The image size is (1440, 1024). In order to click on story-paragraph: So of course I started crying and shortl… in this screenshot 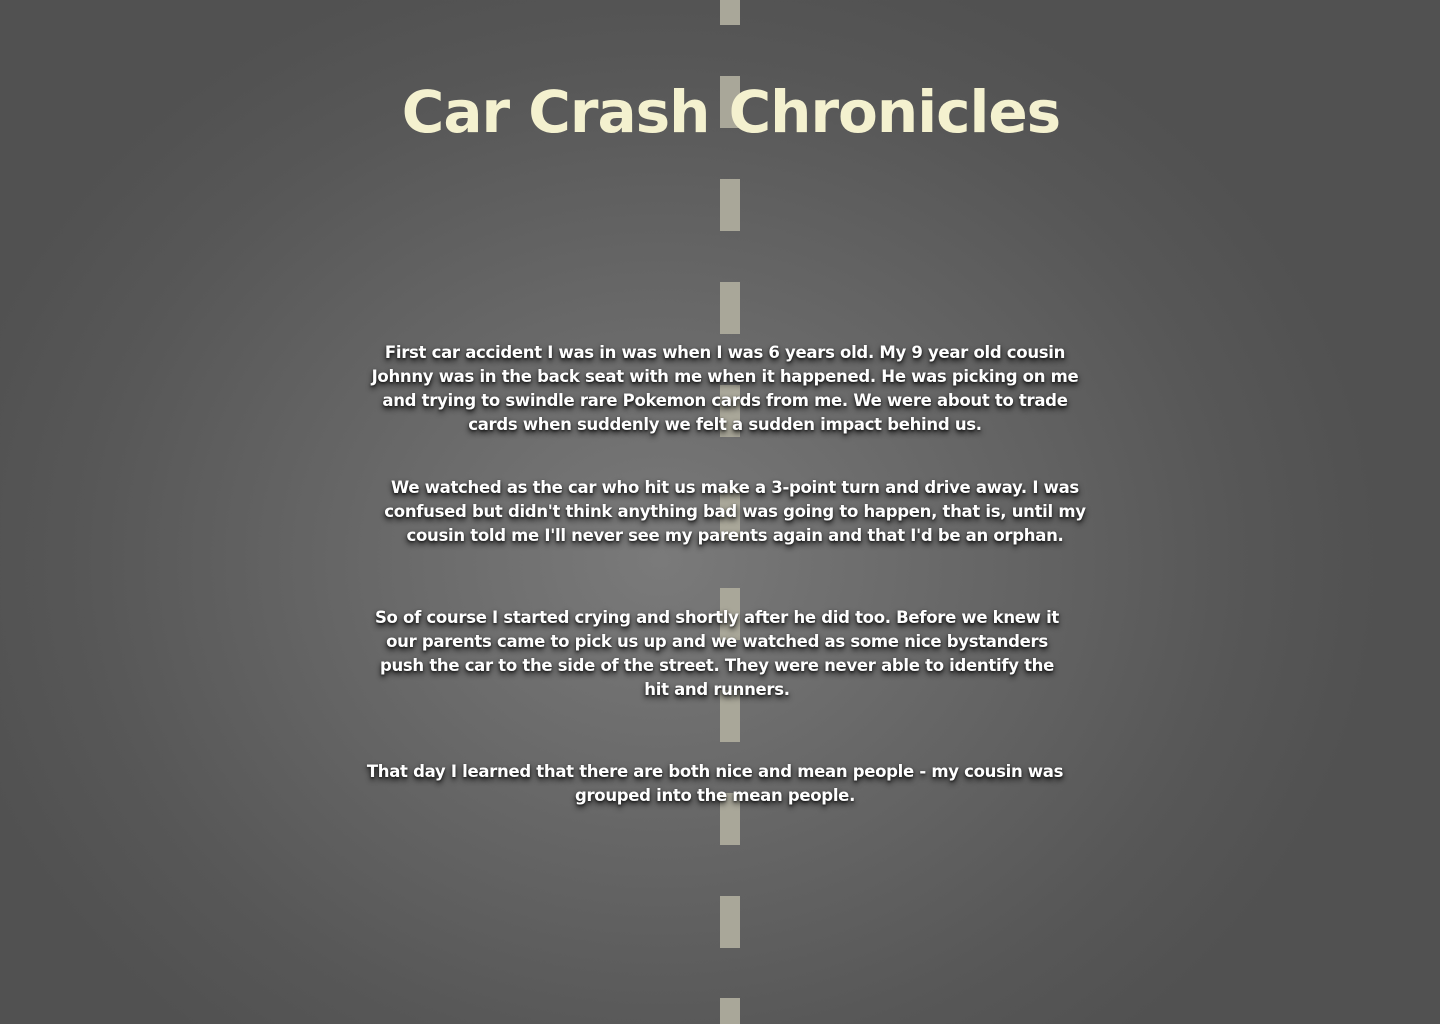, I will do `click(717, 653)`.